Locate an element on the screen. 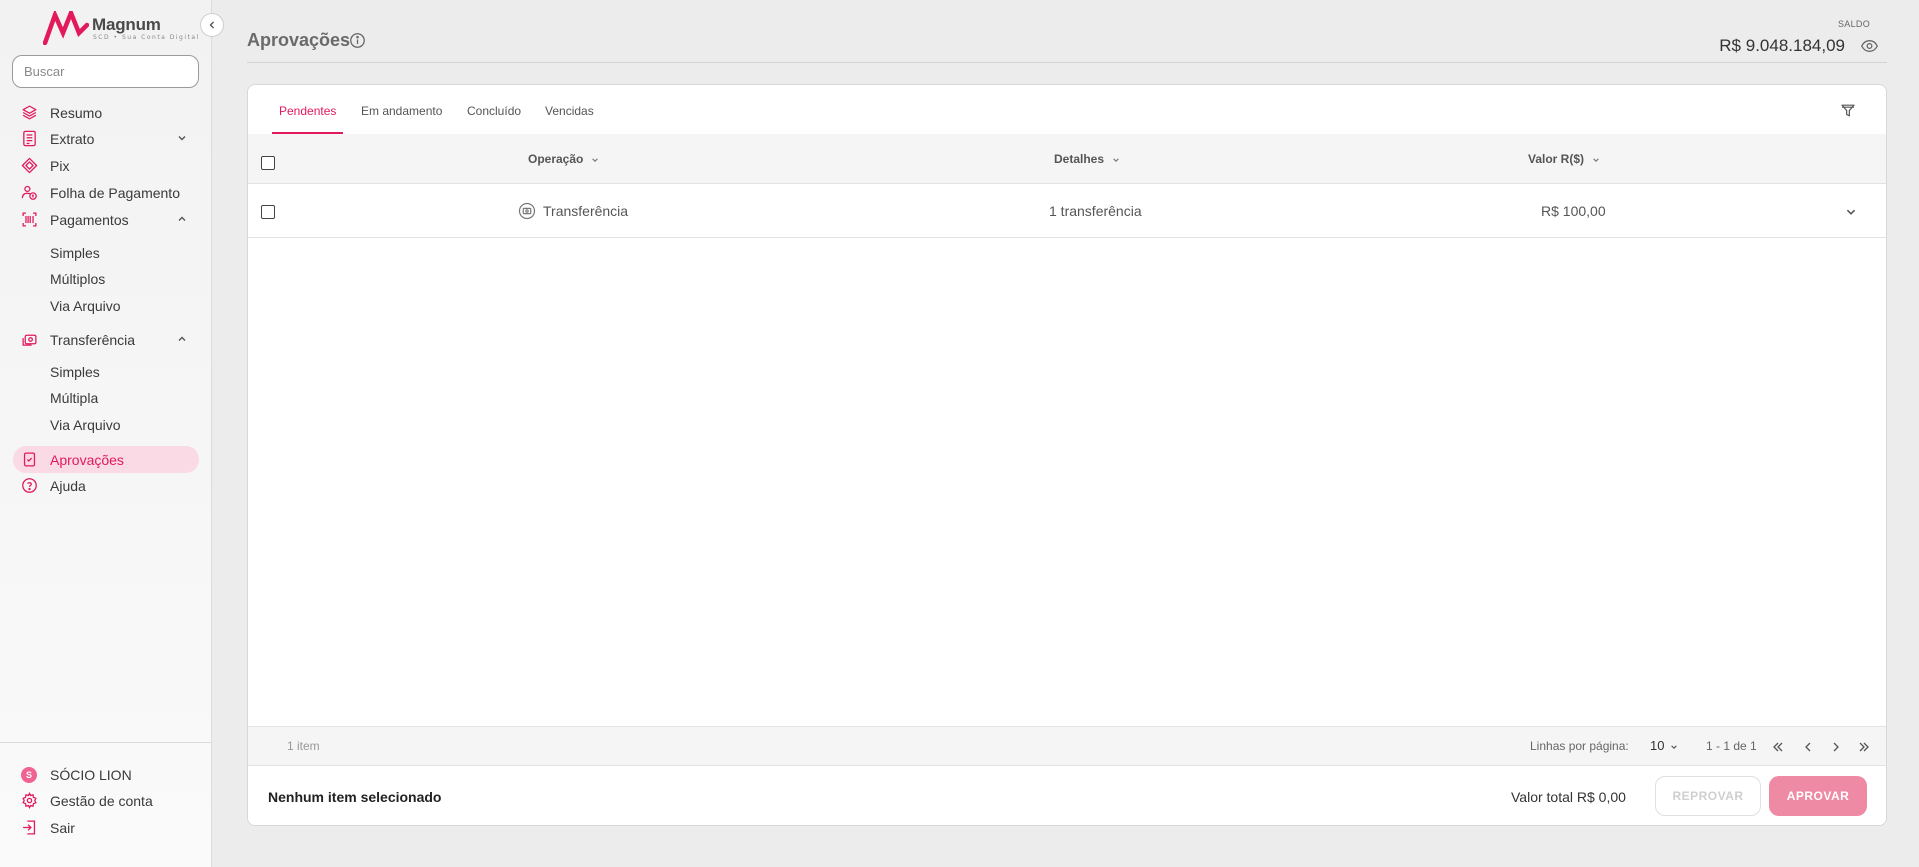 Image resolution: width=1919 pixels, height=867 pixels. page-title: Aprovações is located at coordinates (299, 40).